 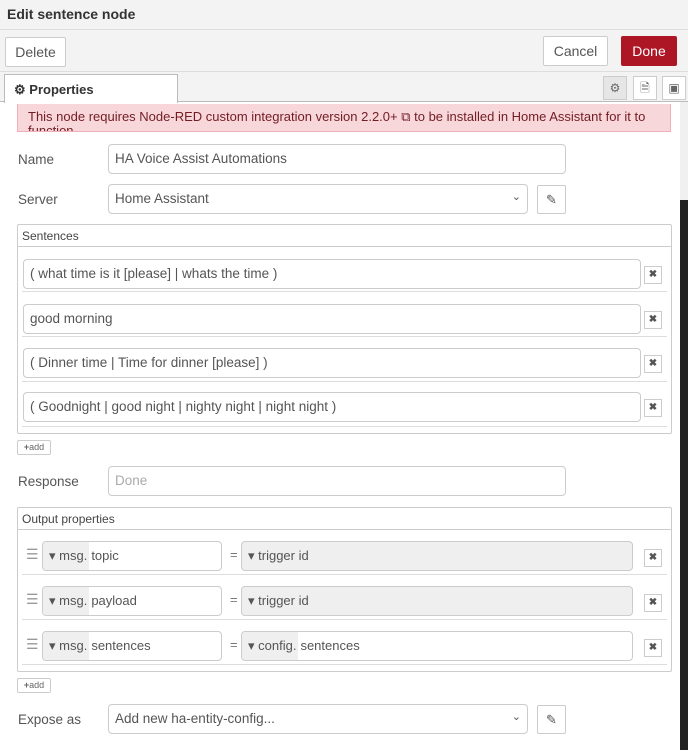 I want to click on output-row: ☰ ▾ msg. topic = ▾ trigger id ✖, so click(x=344, y=553).